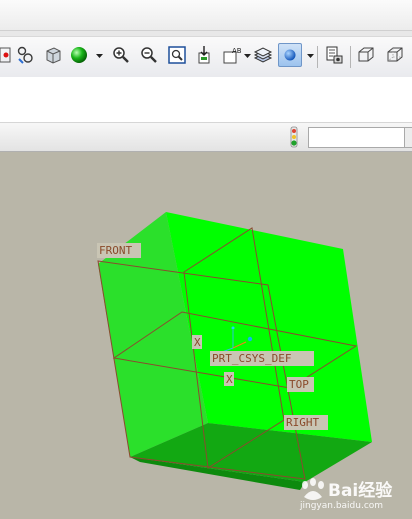 Image resolution: width=412 pixels, height=519 pixels. I want to click on traffic-light-icon, so click(294, 137).